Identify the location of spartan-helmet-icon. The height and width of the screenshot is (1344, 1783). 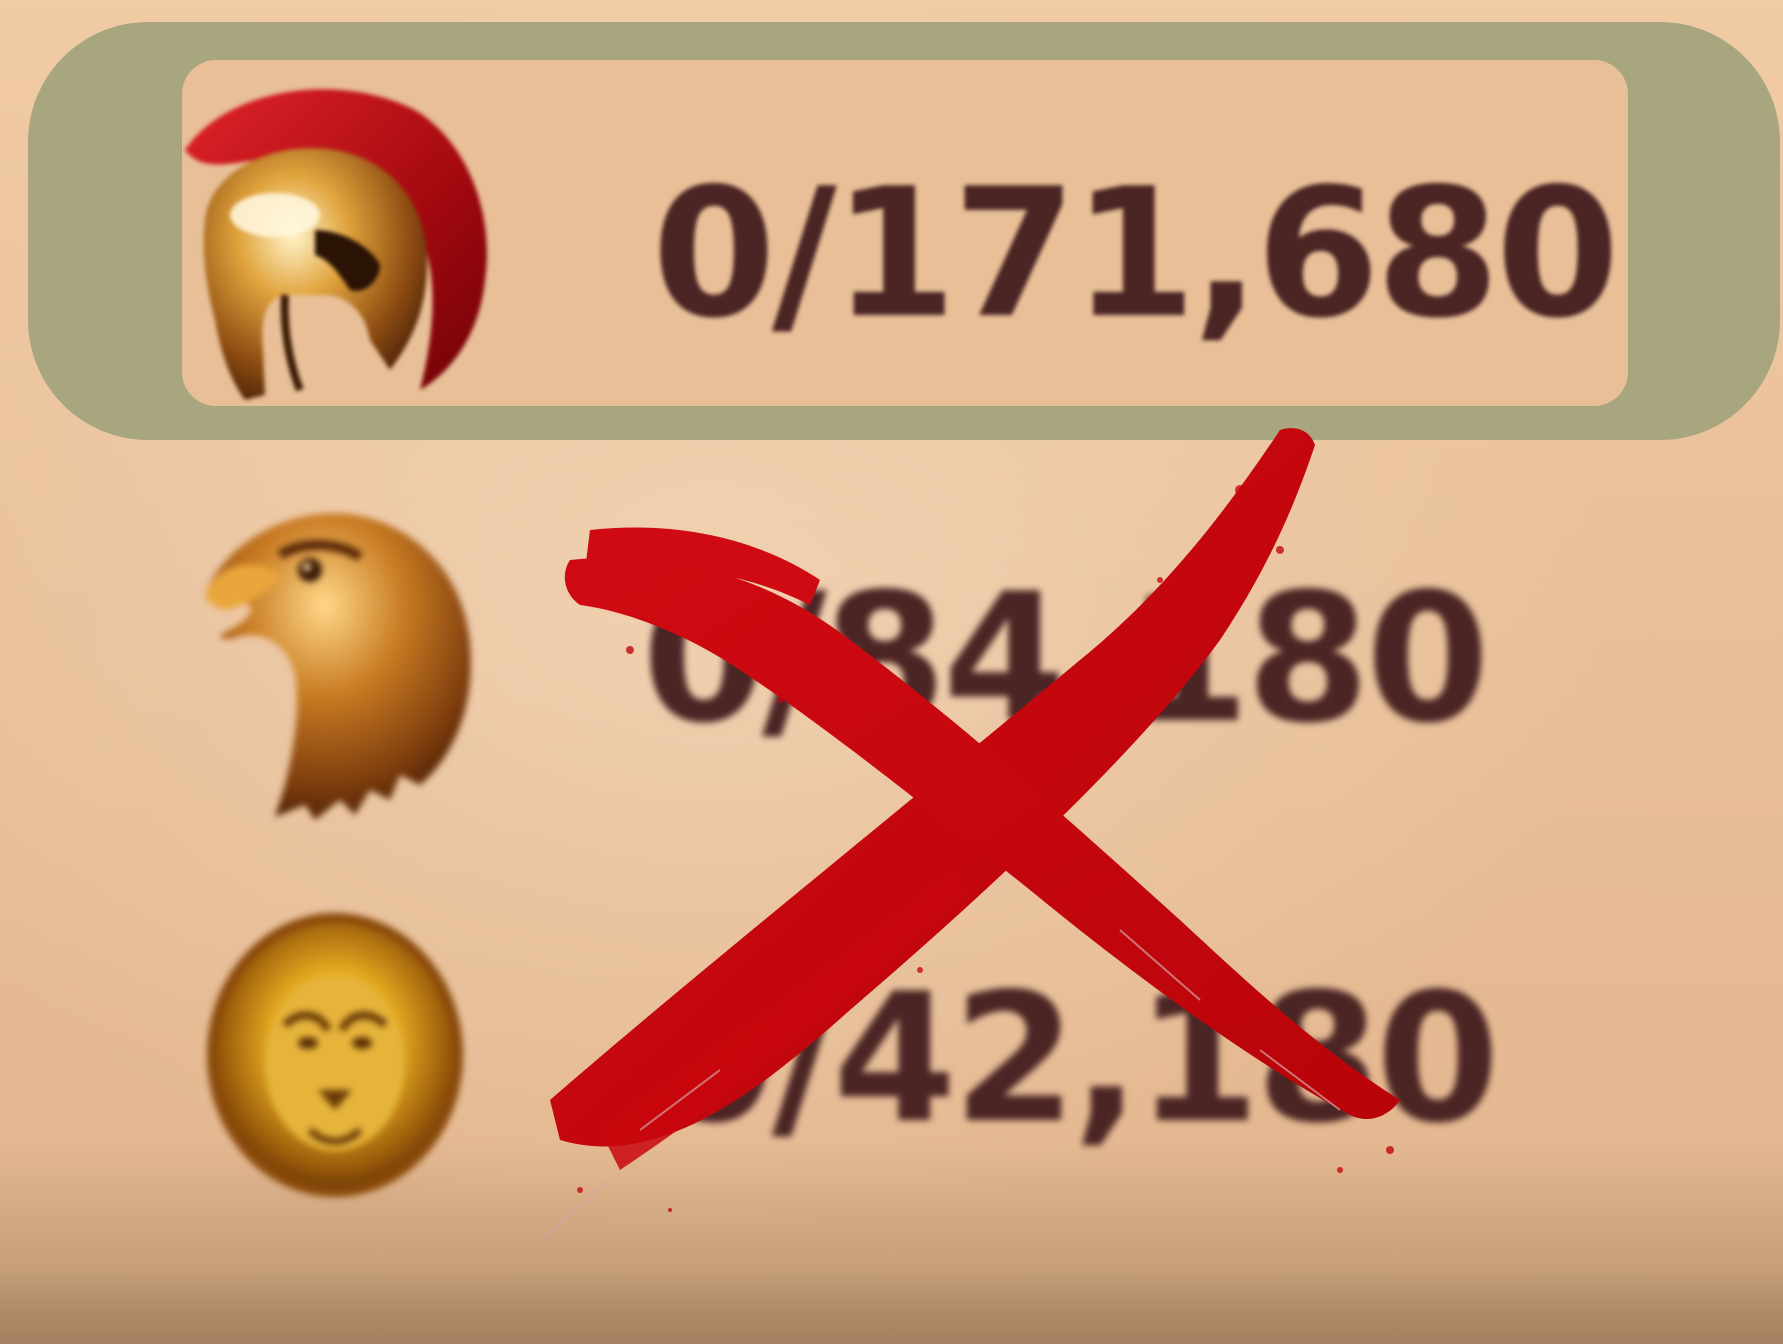
(336, 244).